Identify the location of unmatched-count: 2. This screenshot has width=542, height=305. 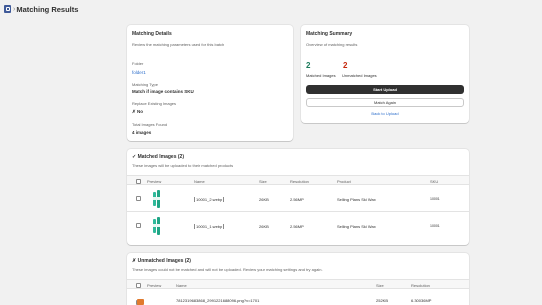
(345, 65).